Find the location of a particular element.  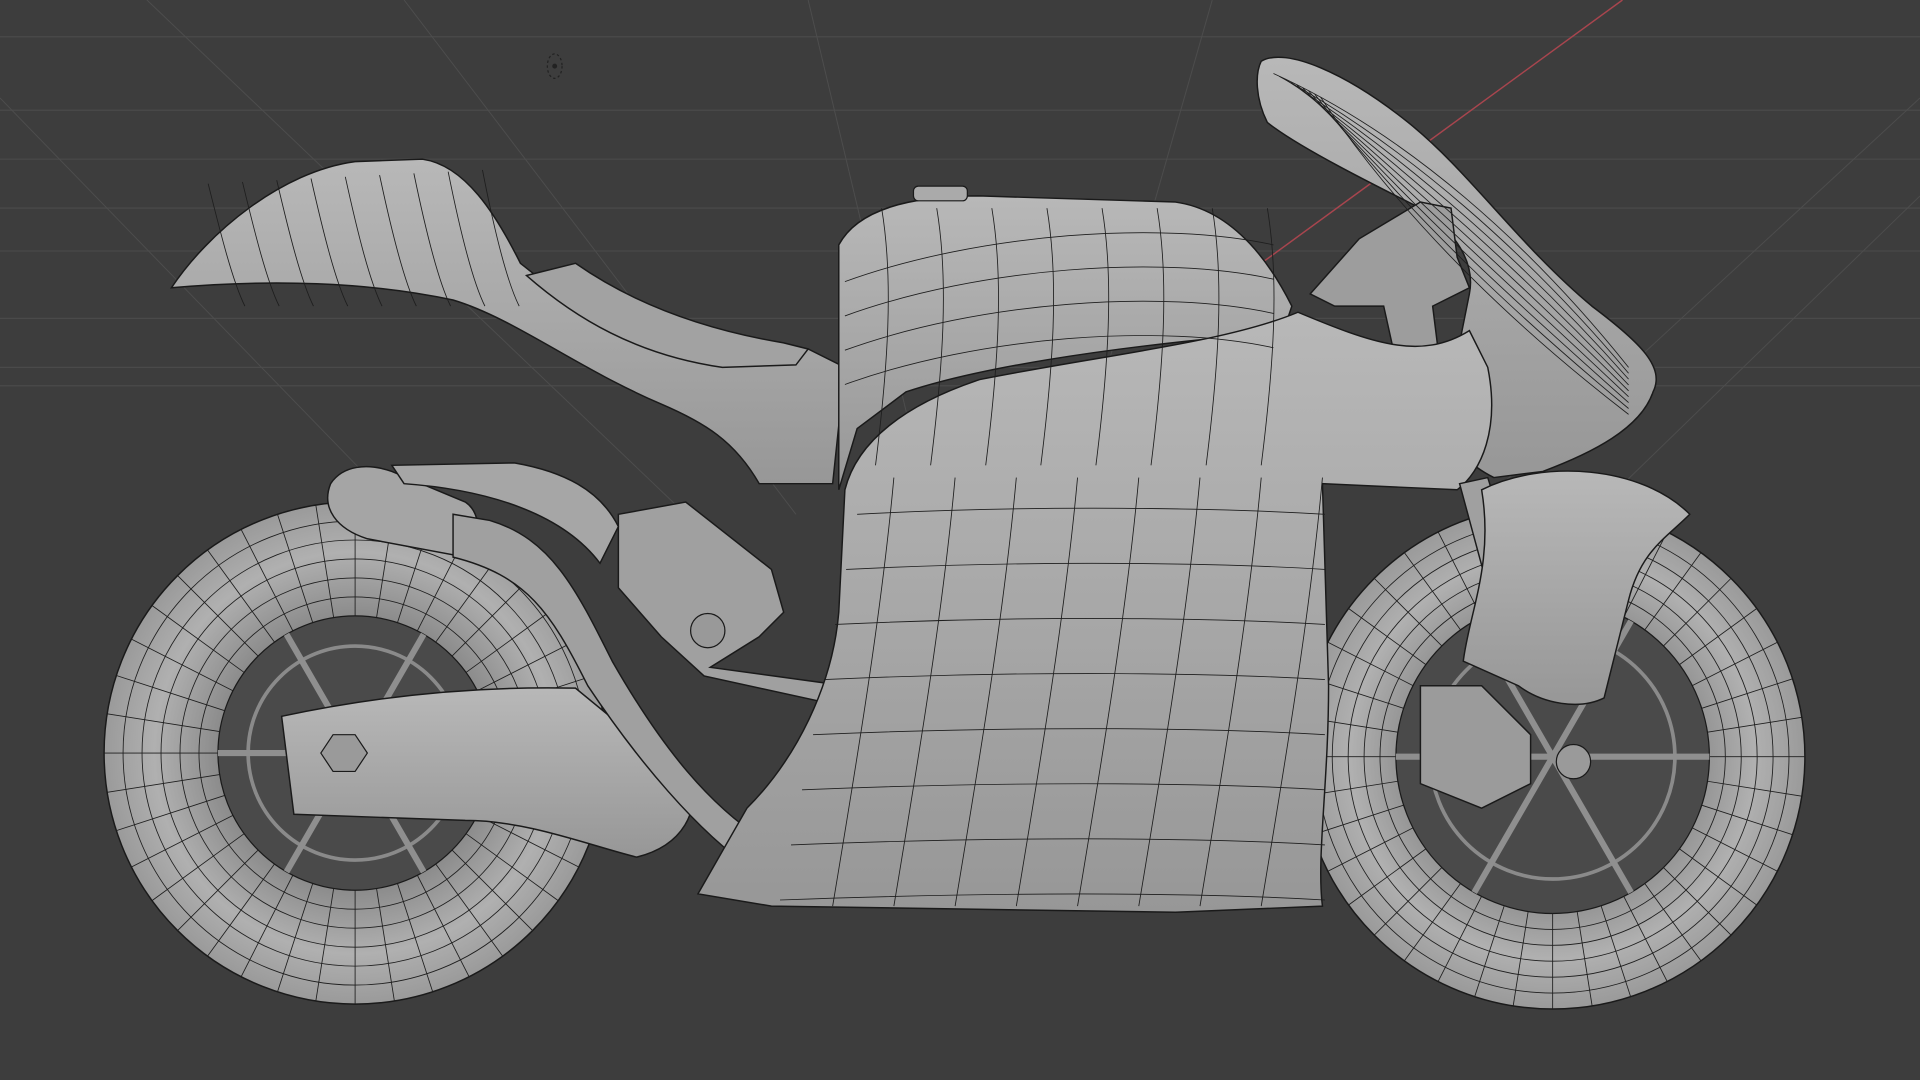

camera-origin-icon is located at coordinates (554, 66).